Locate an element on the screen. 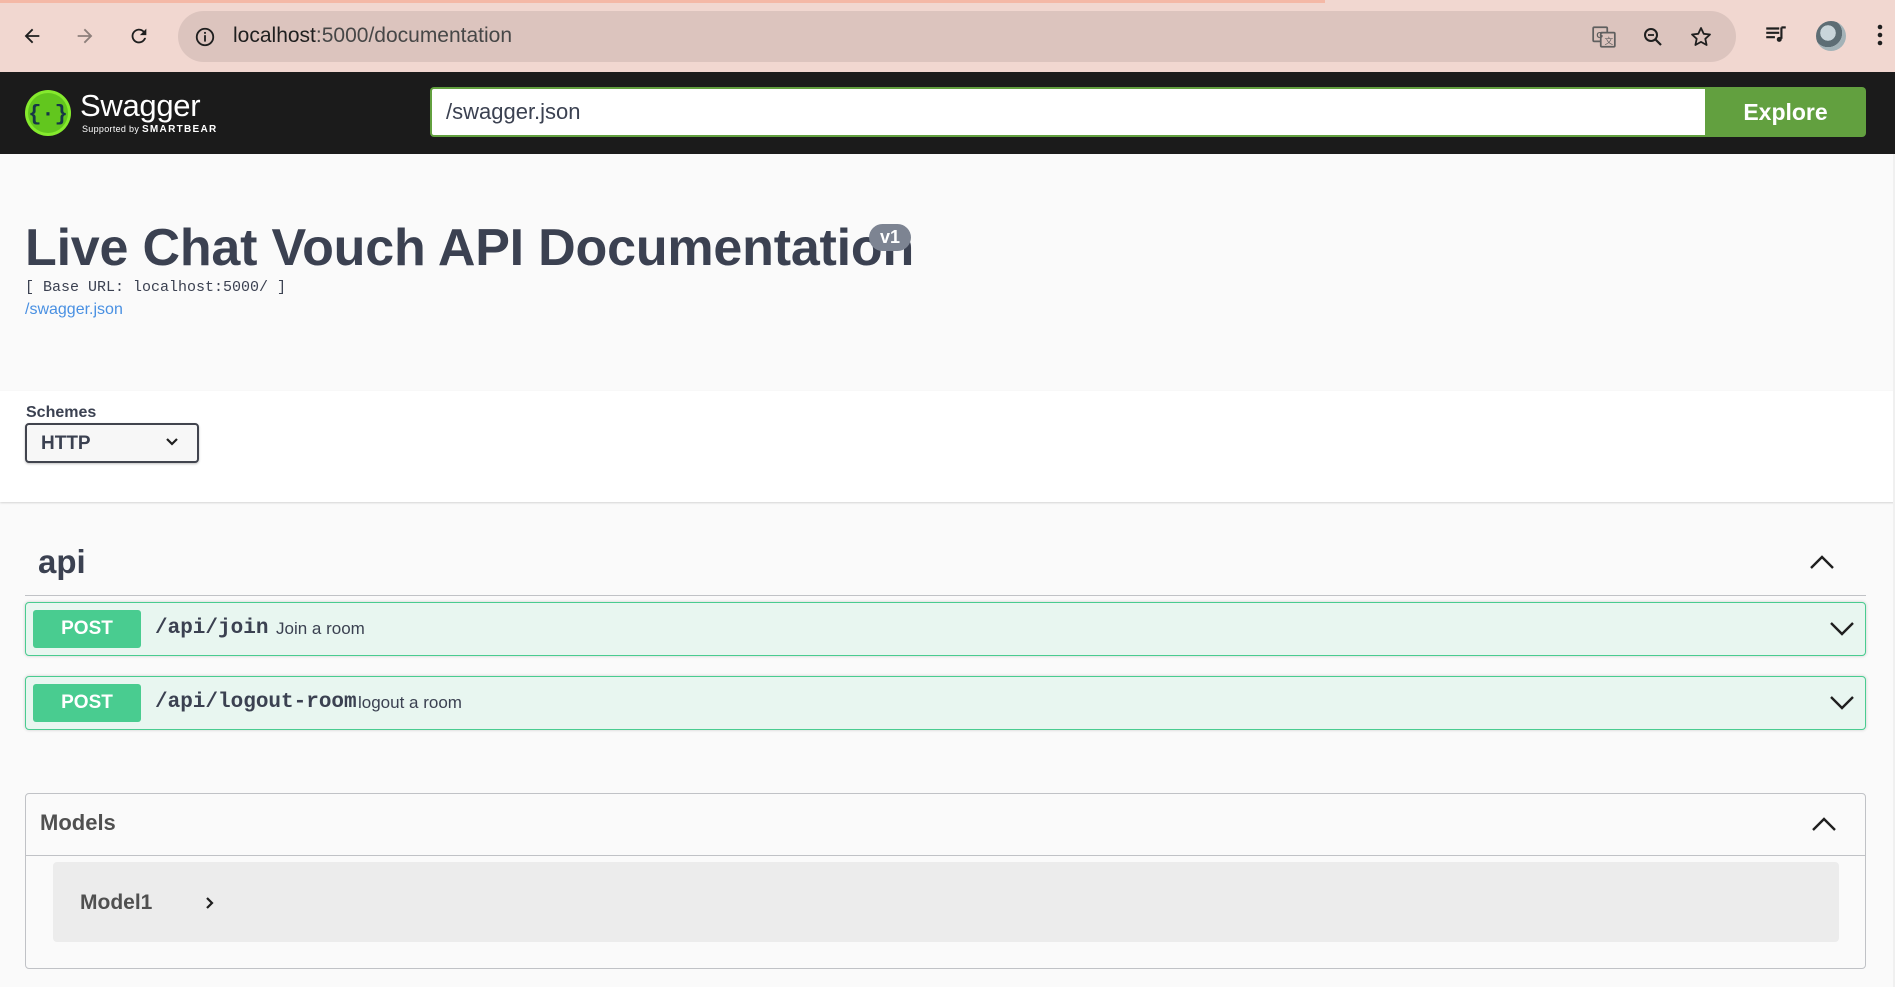 The image size is (1895, 987). url-path: :5000/documentation is located at coordinates (414, 35).